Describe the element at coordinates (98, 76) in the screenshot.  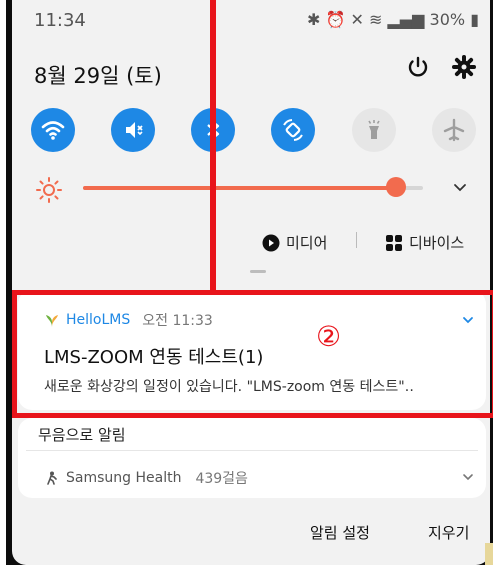
I see `date-label: 8월 29일 (토)` at that location.